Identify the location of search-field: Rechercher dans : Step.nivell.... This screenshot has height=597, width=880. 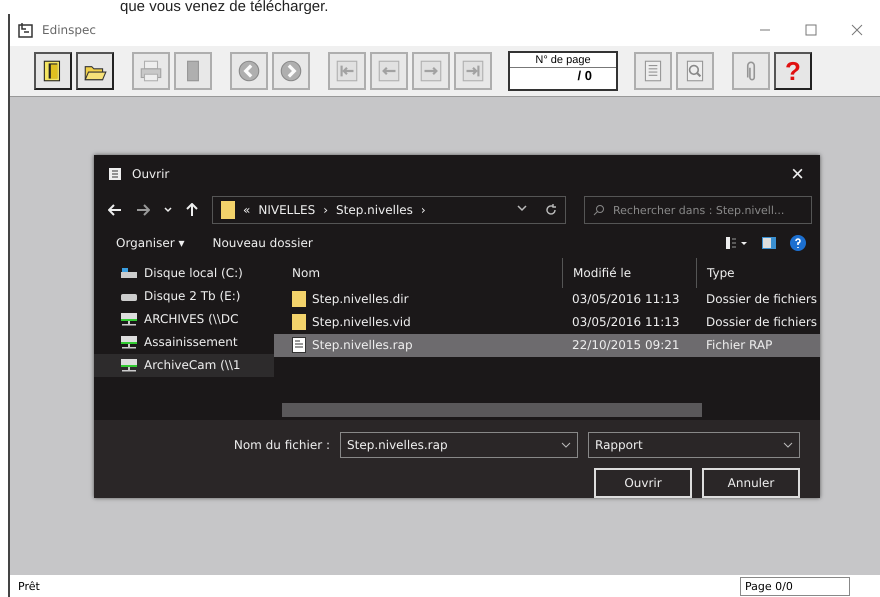
(698, 210).